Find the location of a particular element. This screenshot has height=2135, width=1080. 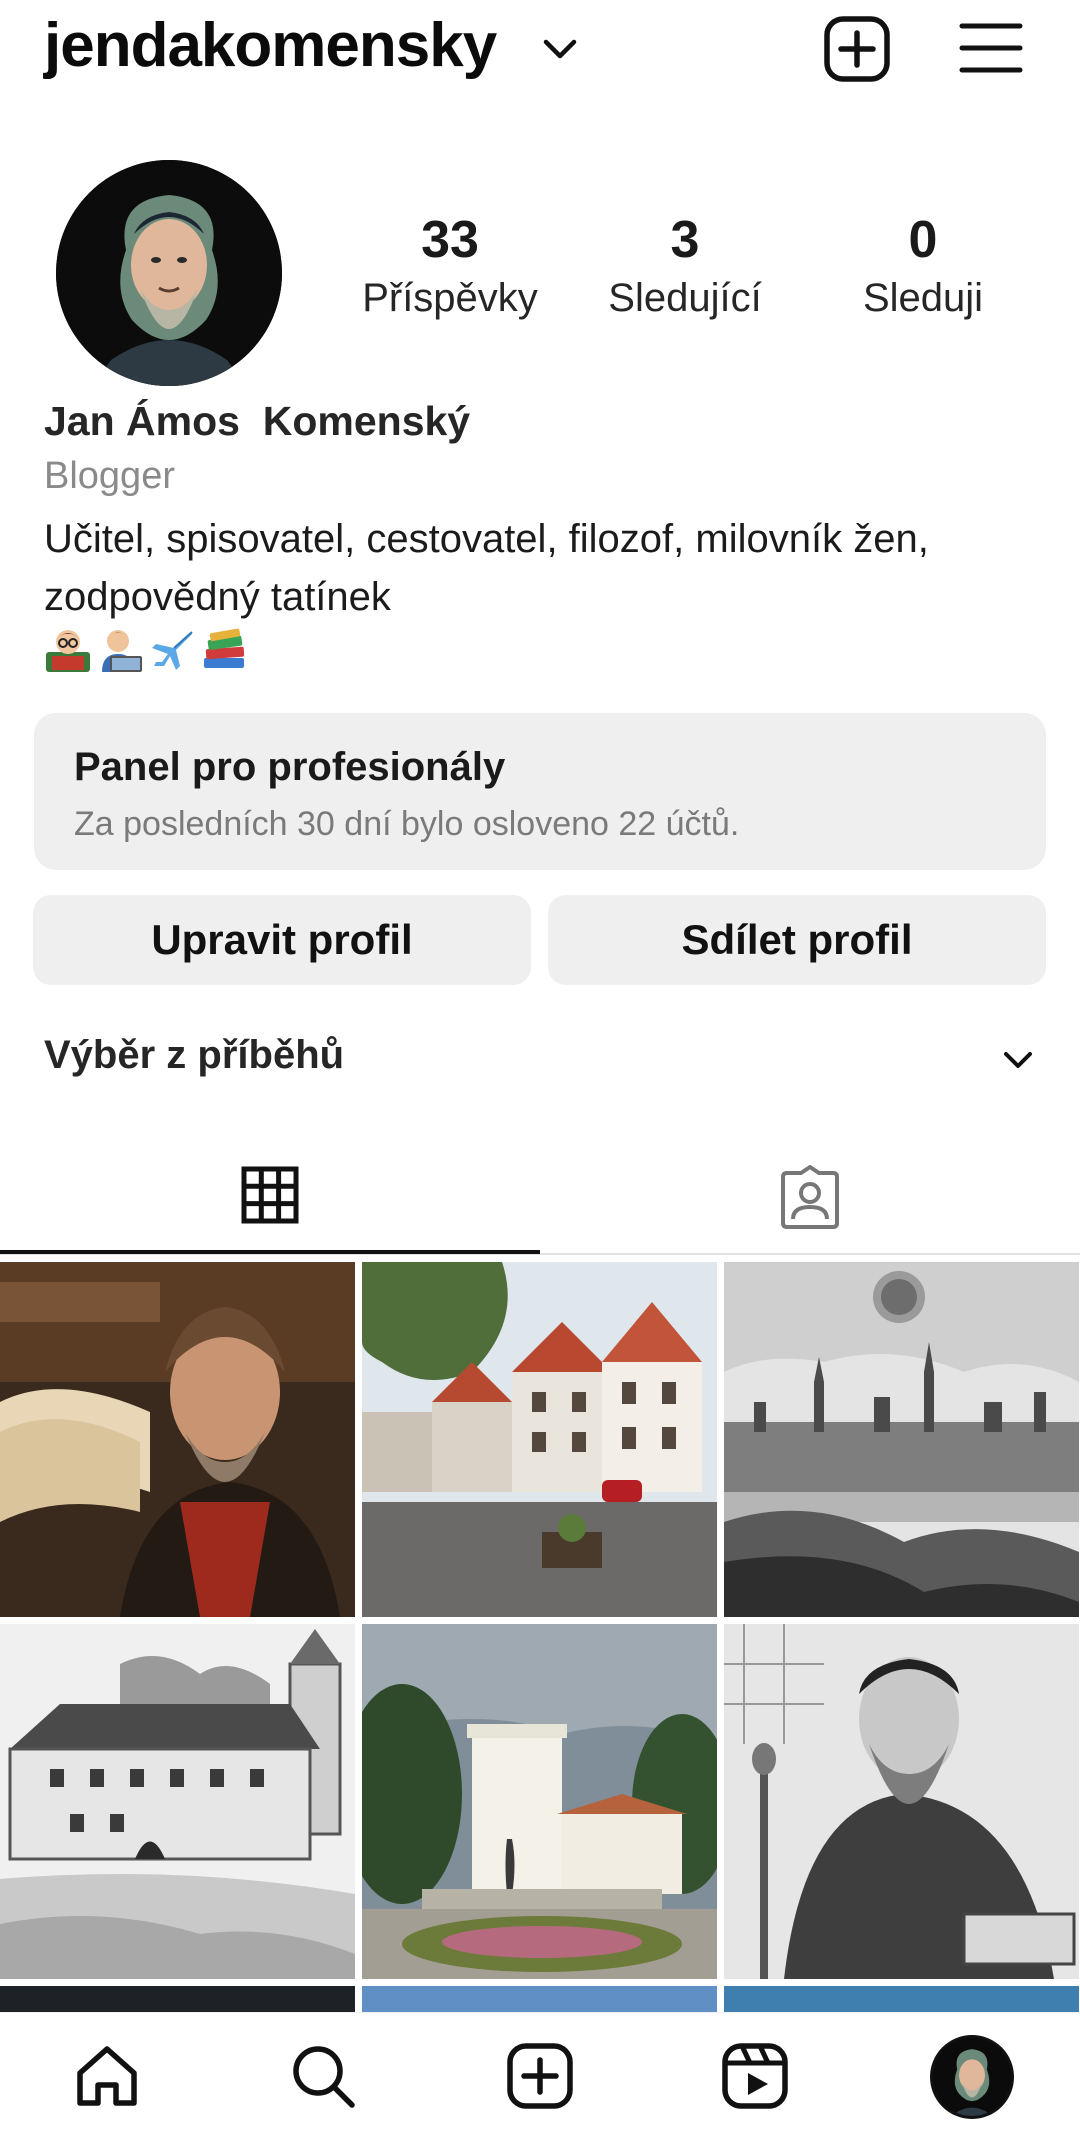

share-profile-button: Sdílet profil is located at coordinates (797, 940).